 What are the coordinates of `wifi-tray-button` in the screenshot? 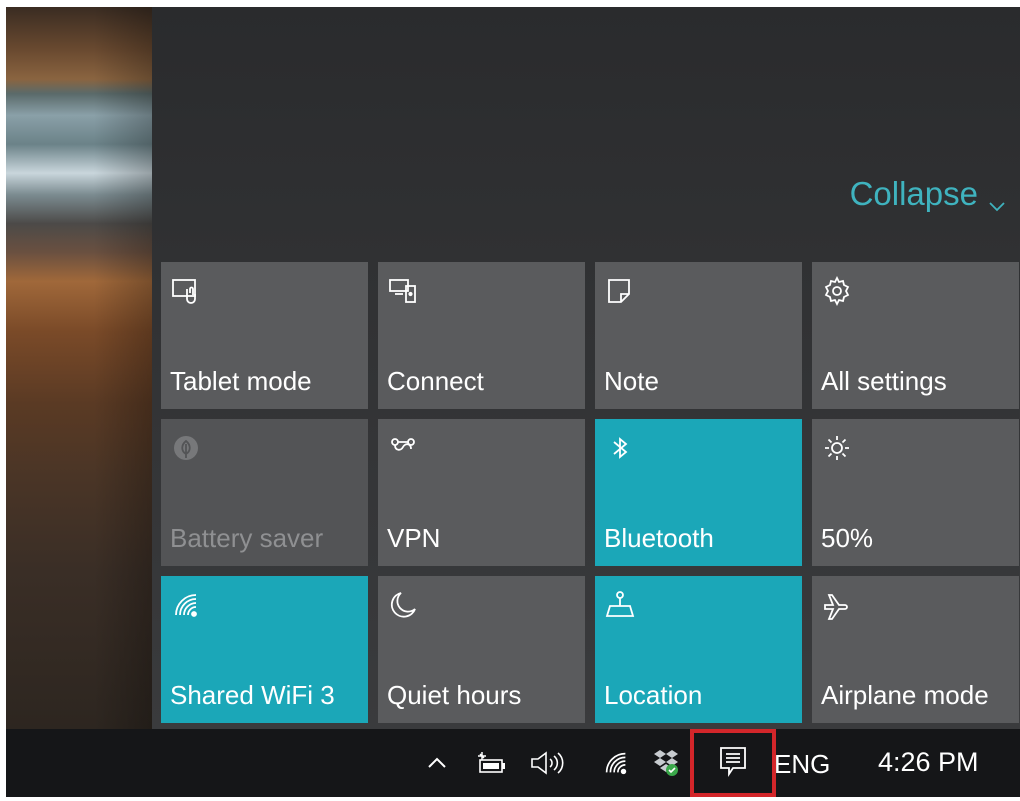 It's located at (616, 763).